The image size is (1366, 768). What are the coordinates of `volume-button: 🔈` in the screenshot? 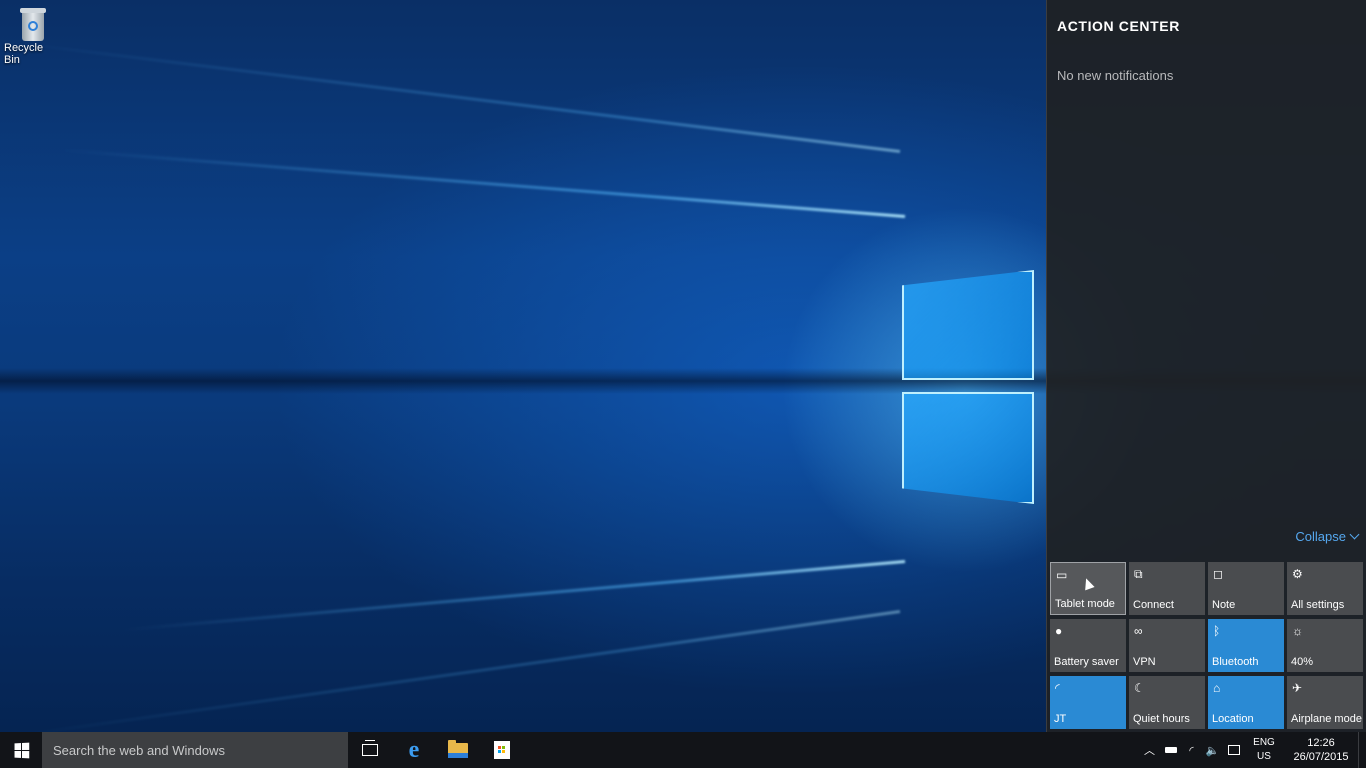 It's located at (1212, 750).